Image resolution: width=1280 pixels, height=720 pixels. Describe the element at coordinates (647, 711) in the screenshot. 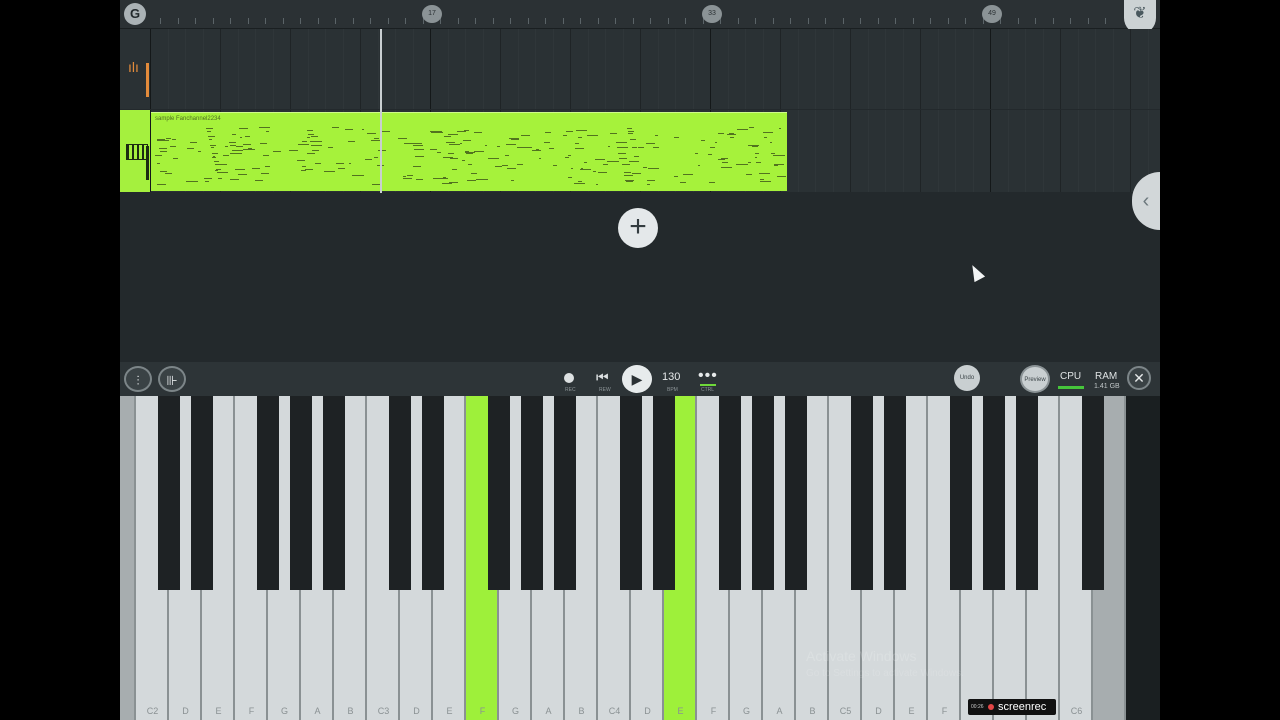

I see `key-label: D` at that location.